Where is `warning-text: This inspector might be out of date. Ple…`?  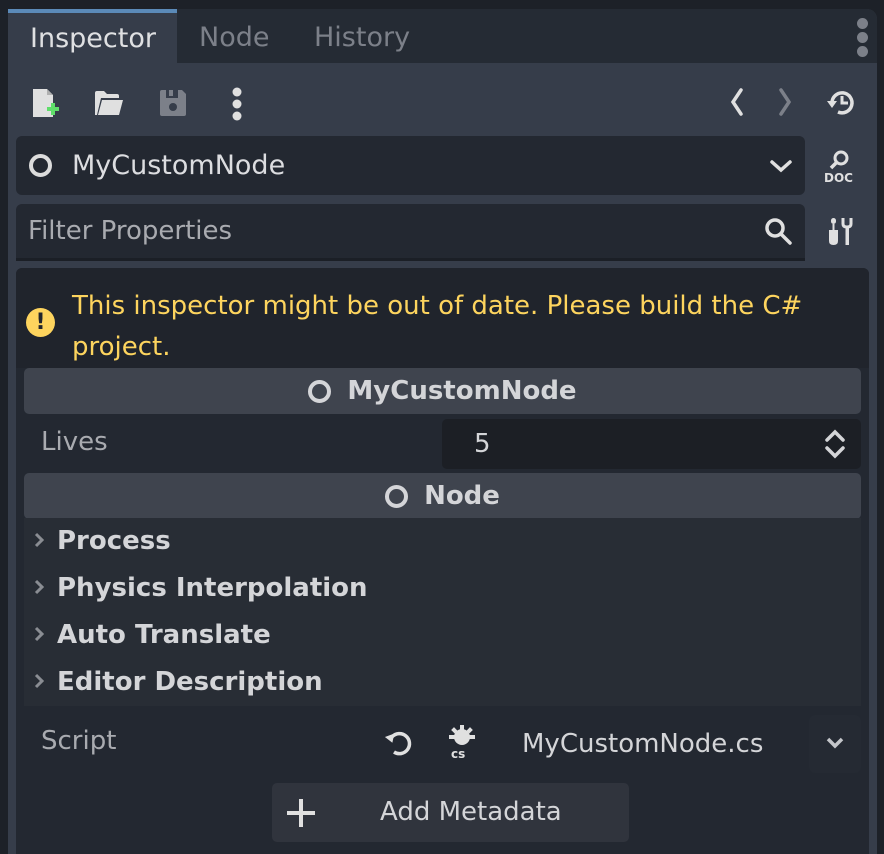 warning-text: This inspector might be out of date. Ple… is located at coordinates (437, 326).